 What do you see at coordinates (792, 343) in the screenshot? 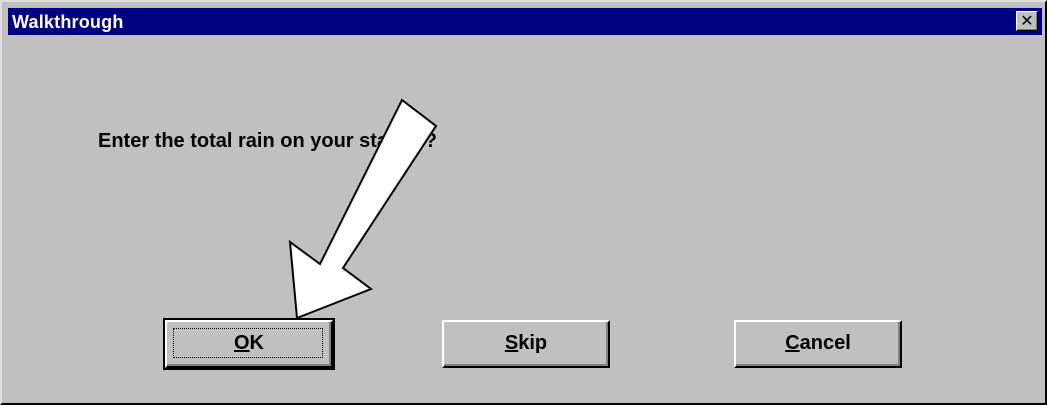
I see `cancel-accelerator: C` at bounding box center [792, 343].